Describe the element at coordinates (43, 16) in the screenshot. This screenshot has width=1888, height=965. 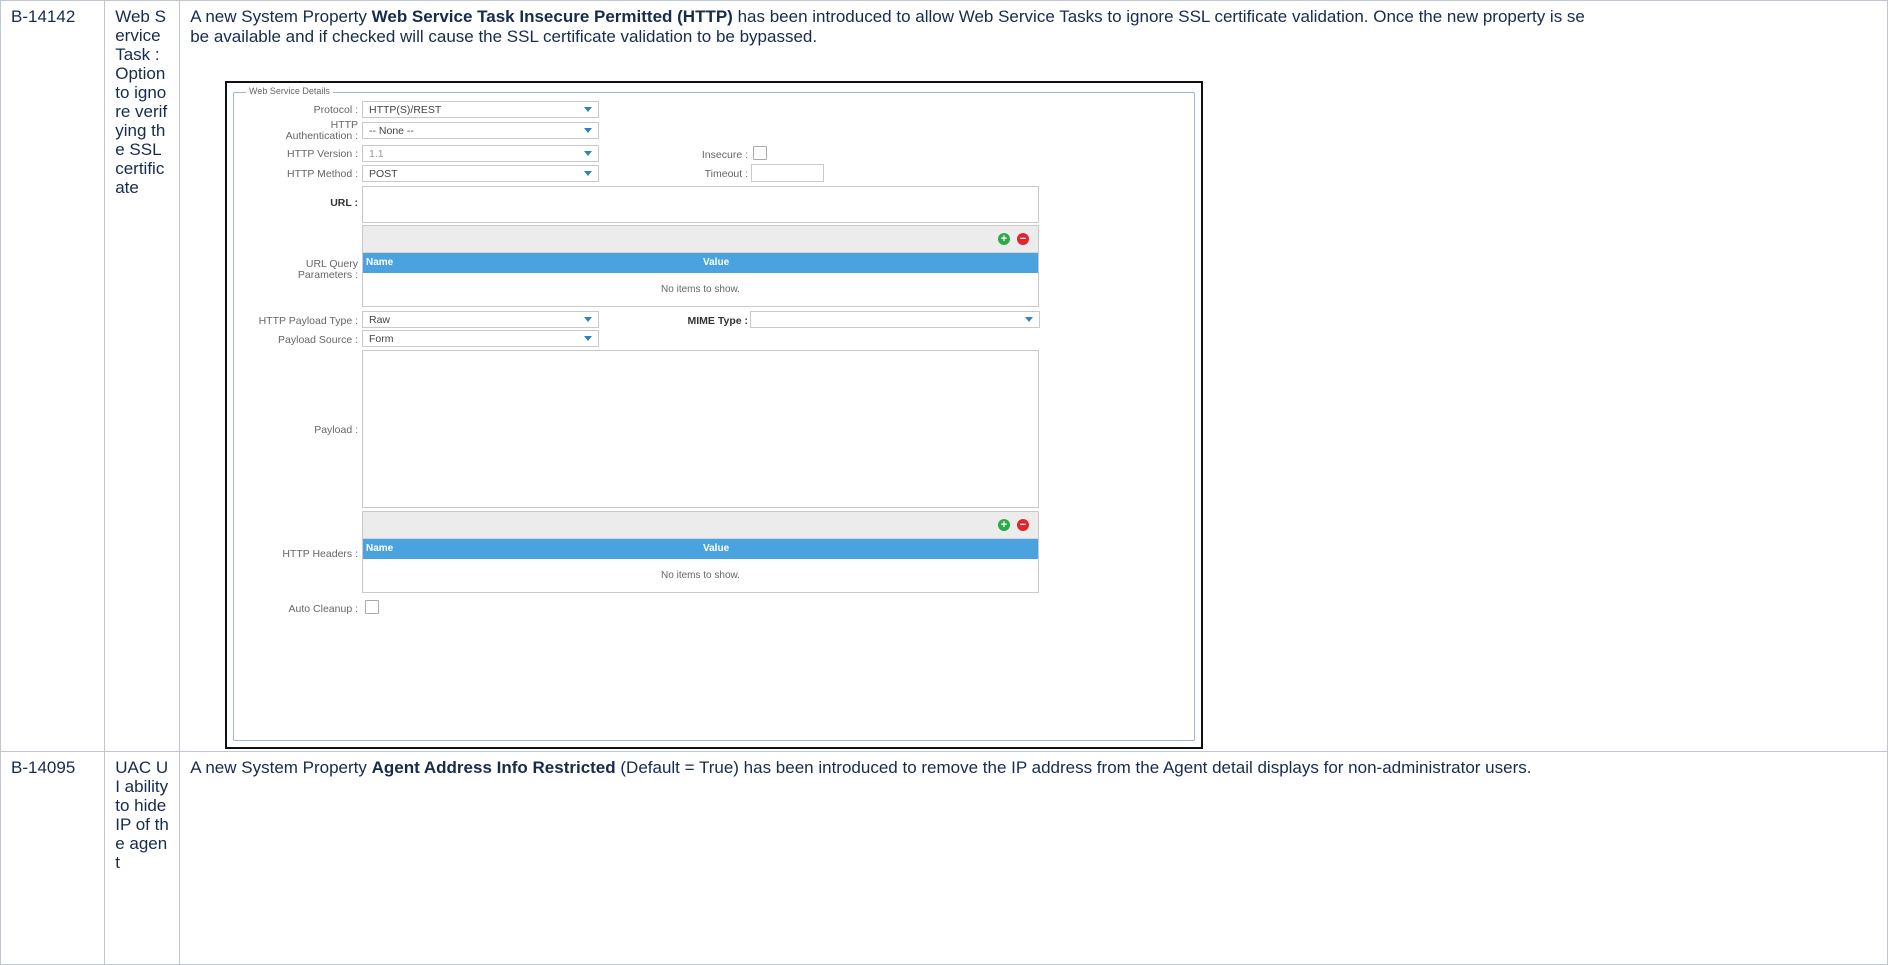
I see `issue-id: B-14142` at that location.